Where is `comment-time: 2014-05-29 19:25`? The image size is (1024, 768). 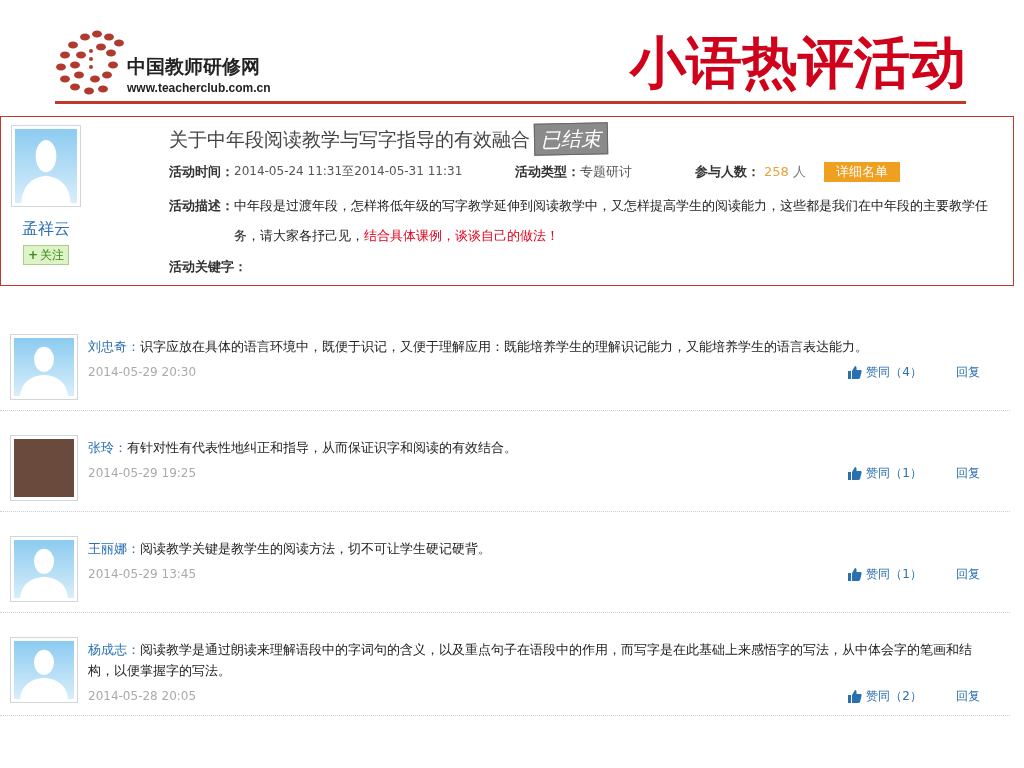
comment-time: 2014-05-29 19:25 is located at coordinates (143, 473).